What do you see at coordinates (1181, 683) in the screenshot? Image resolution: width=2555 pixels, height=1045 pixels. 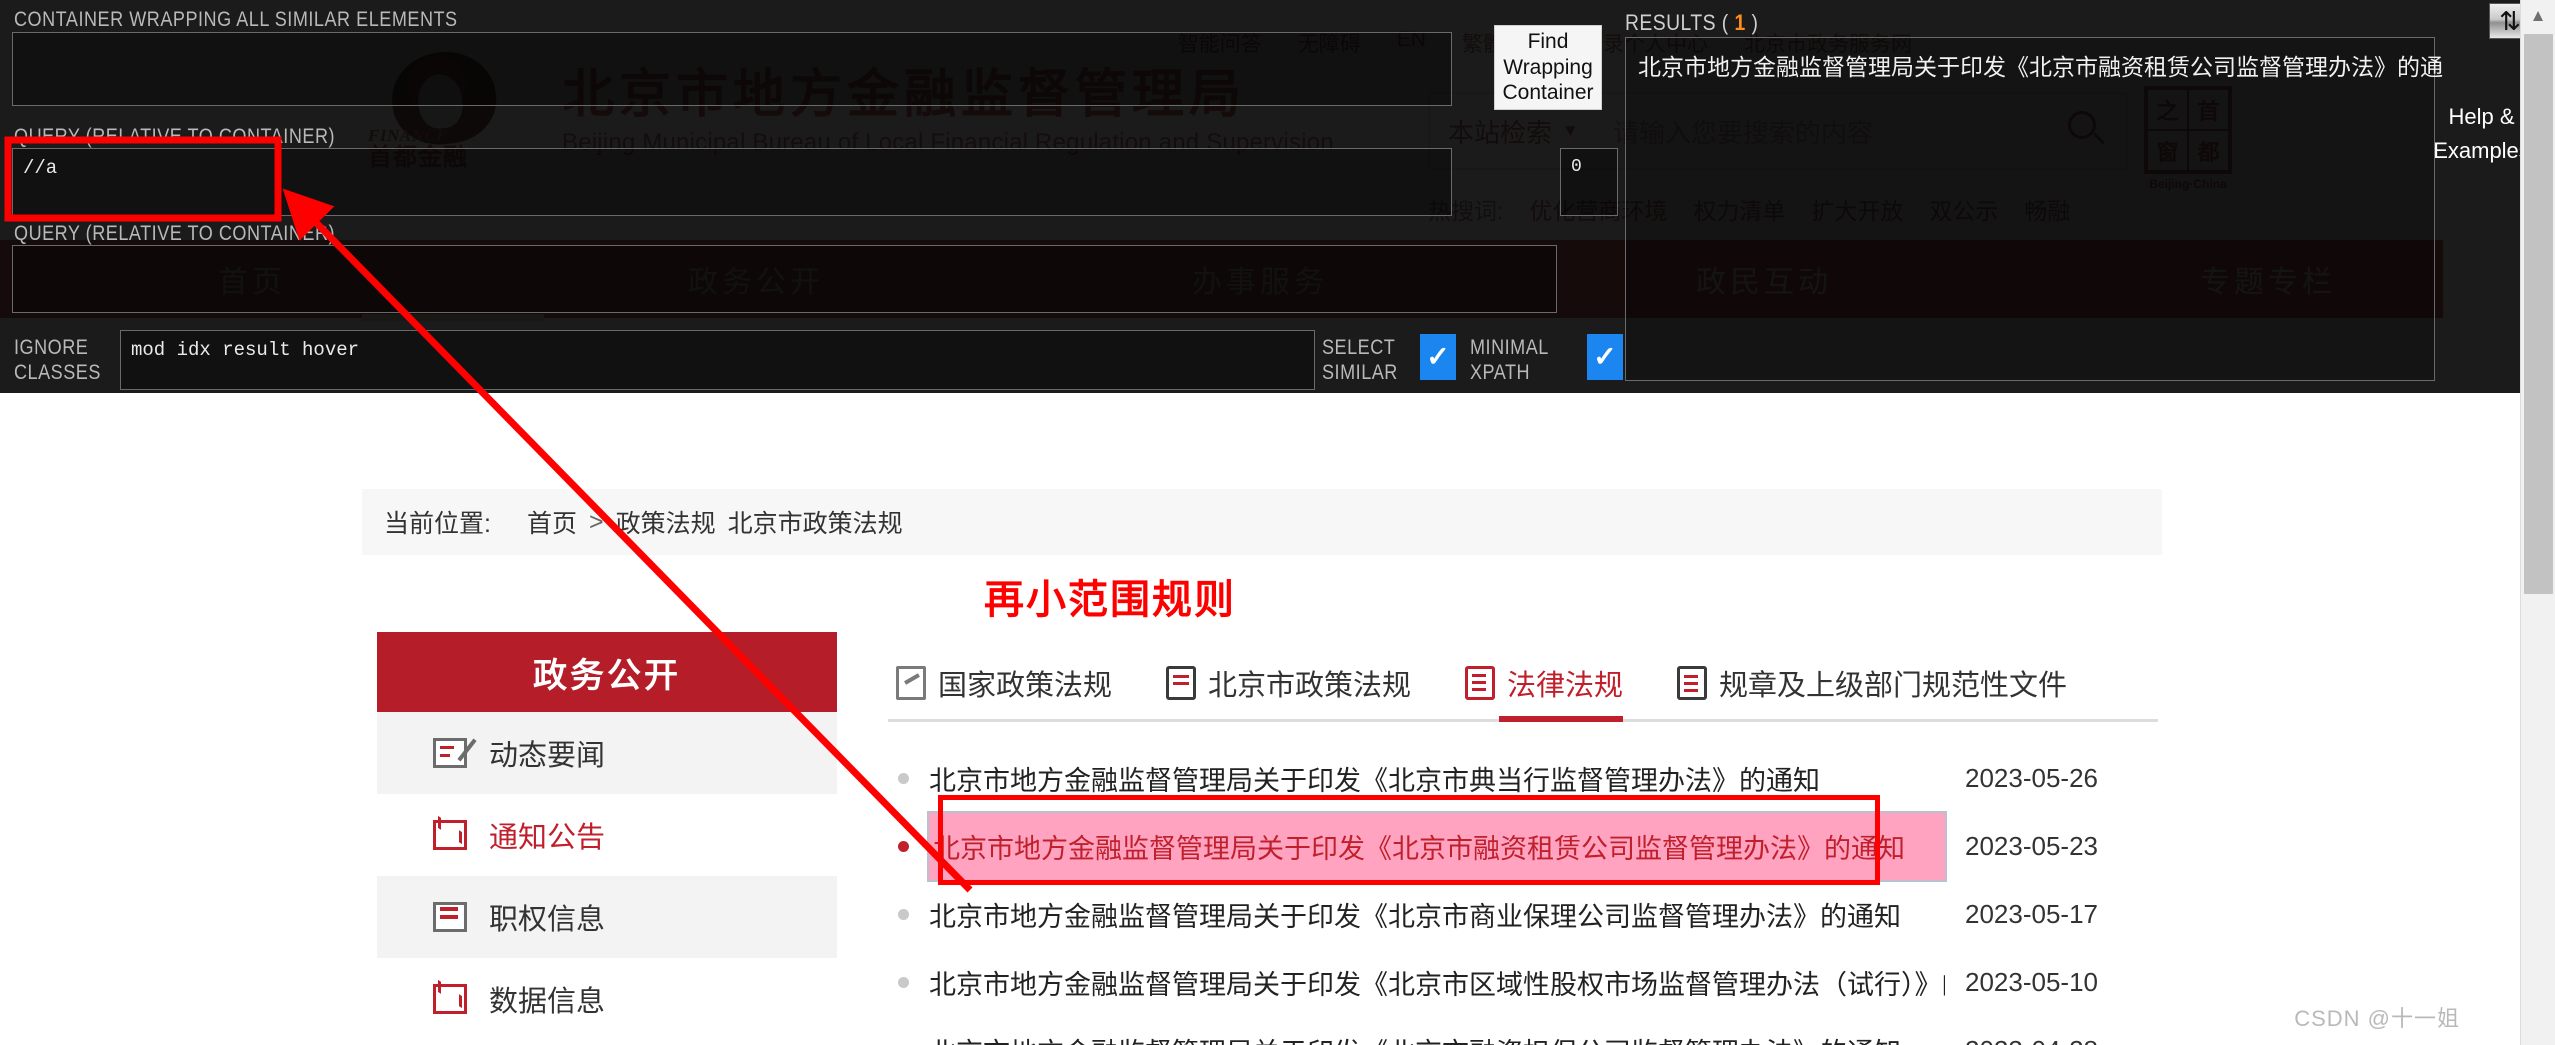 I see `archive-icon` at bounding box center [1181, 683].